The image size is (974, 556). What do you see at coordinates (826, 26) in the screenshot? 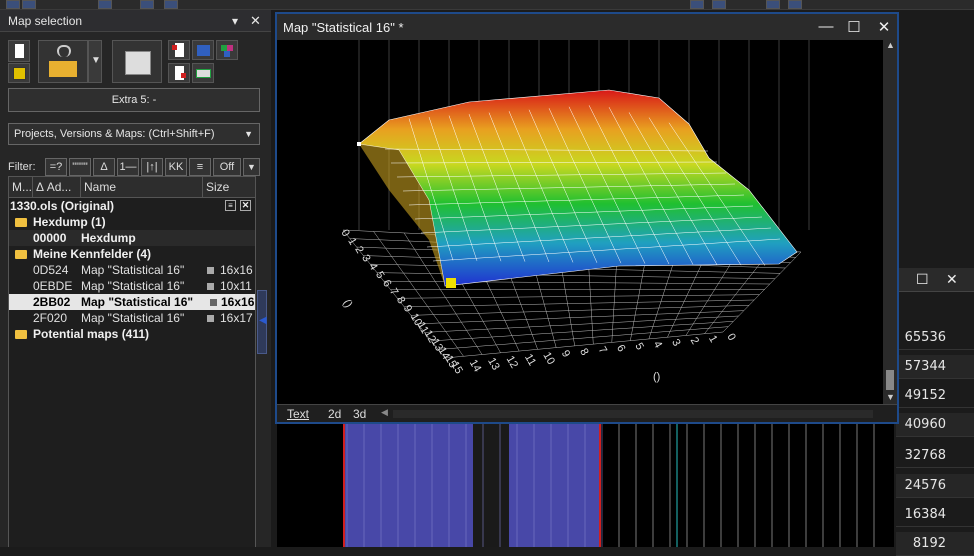
I see `minimize-icon: —` at bounding box center [826, 26].